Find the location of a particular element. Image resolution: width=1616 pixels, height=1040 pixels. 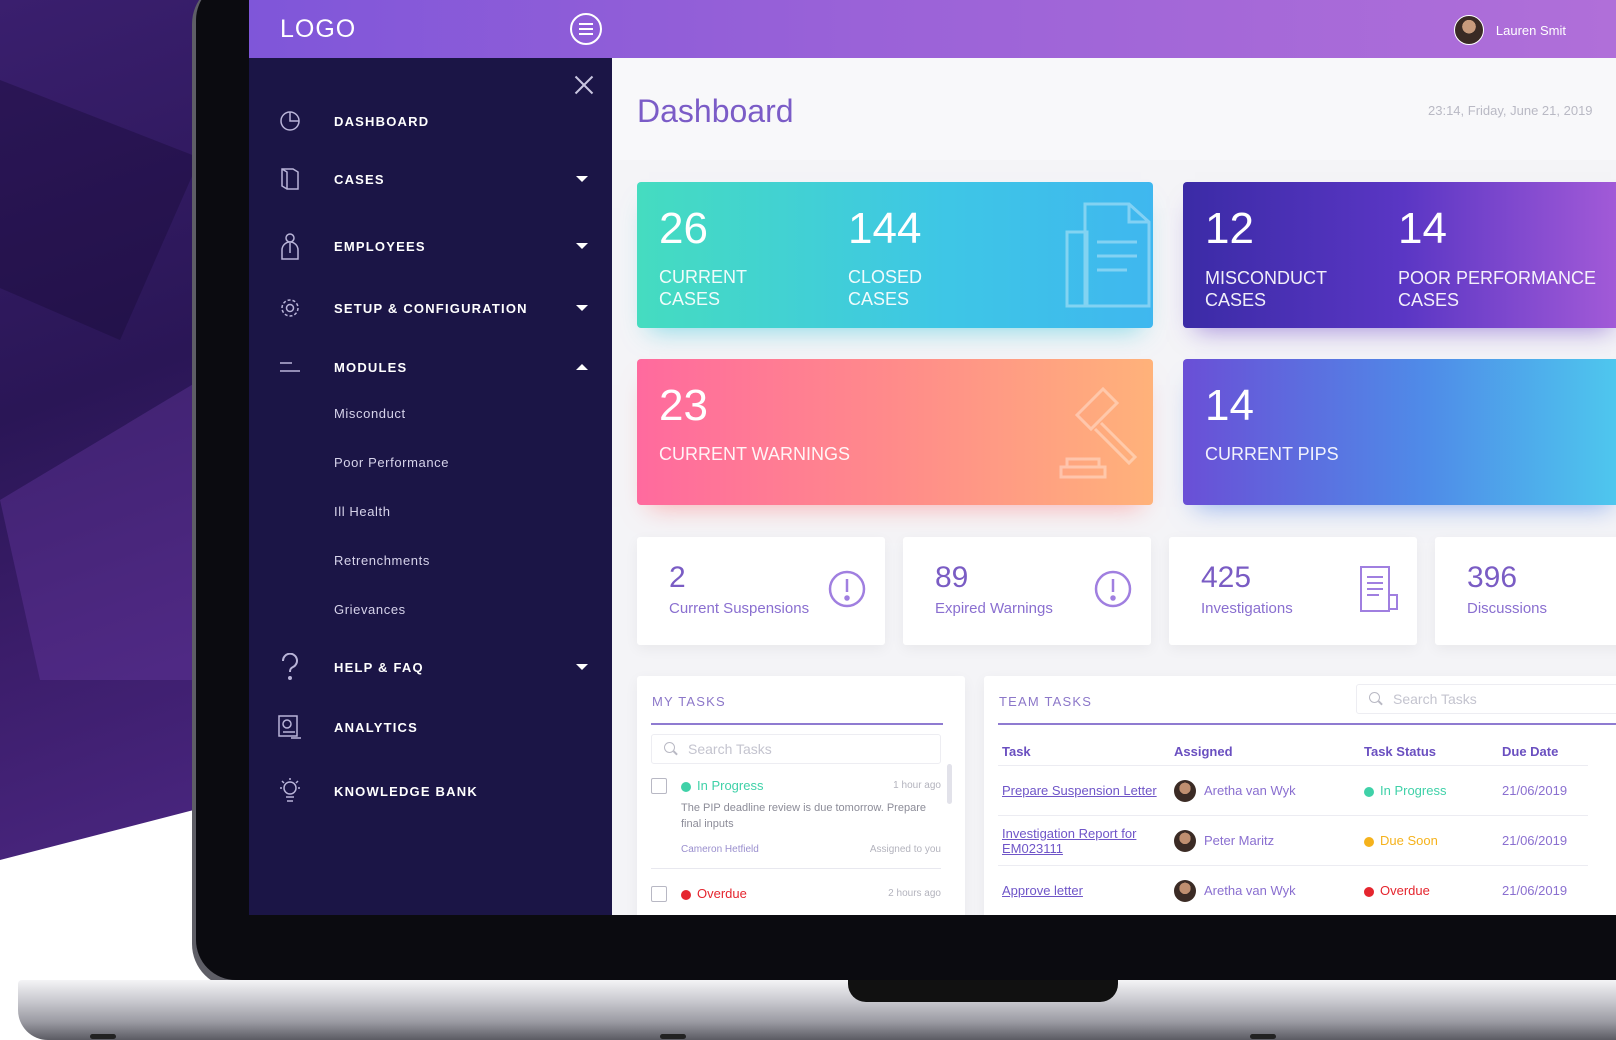

stat-value: 2 is located at coordinates (677, 577).